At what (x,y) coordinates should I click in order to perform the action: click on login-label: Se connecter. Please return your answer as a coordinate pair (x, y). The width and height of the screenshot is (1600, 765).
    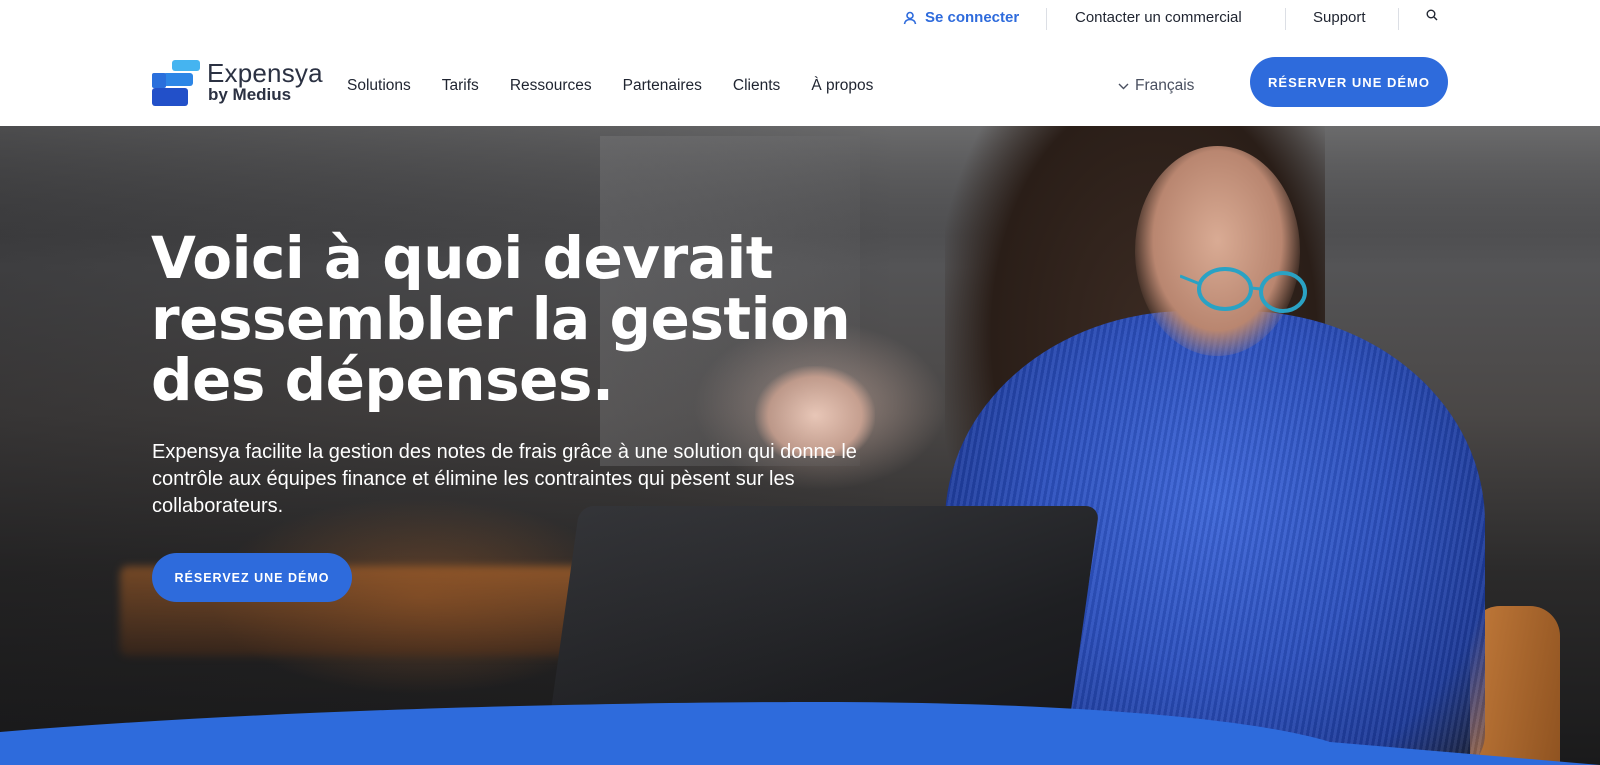
    Looking at the image, I should click on (972, 17).